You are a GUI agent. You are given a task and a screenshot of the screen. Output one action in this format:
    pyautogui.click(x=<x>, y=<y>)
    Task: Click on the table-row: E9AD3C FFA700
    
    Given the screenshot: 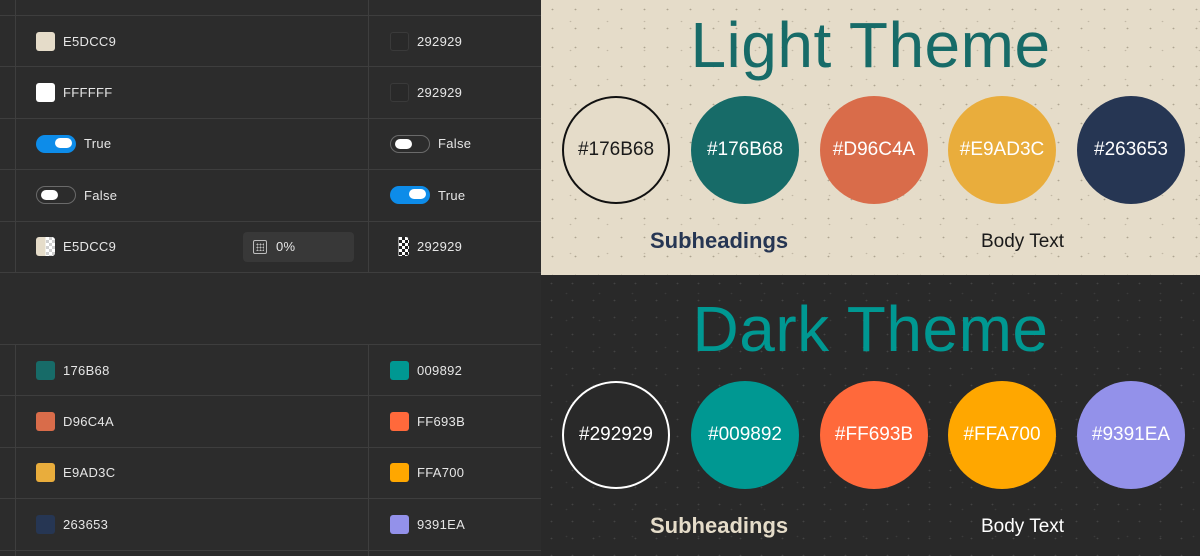 What is the action you would take?
    pyautogui.click(x=270, y=473)
    